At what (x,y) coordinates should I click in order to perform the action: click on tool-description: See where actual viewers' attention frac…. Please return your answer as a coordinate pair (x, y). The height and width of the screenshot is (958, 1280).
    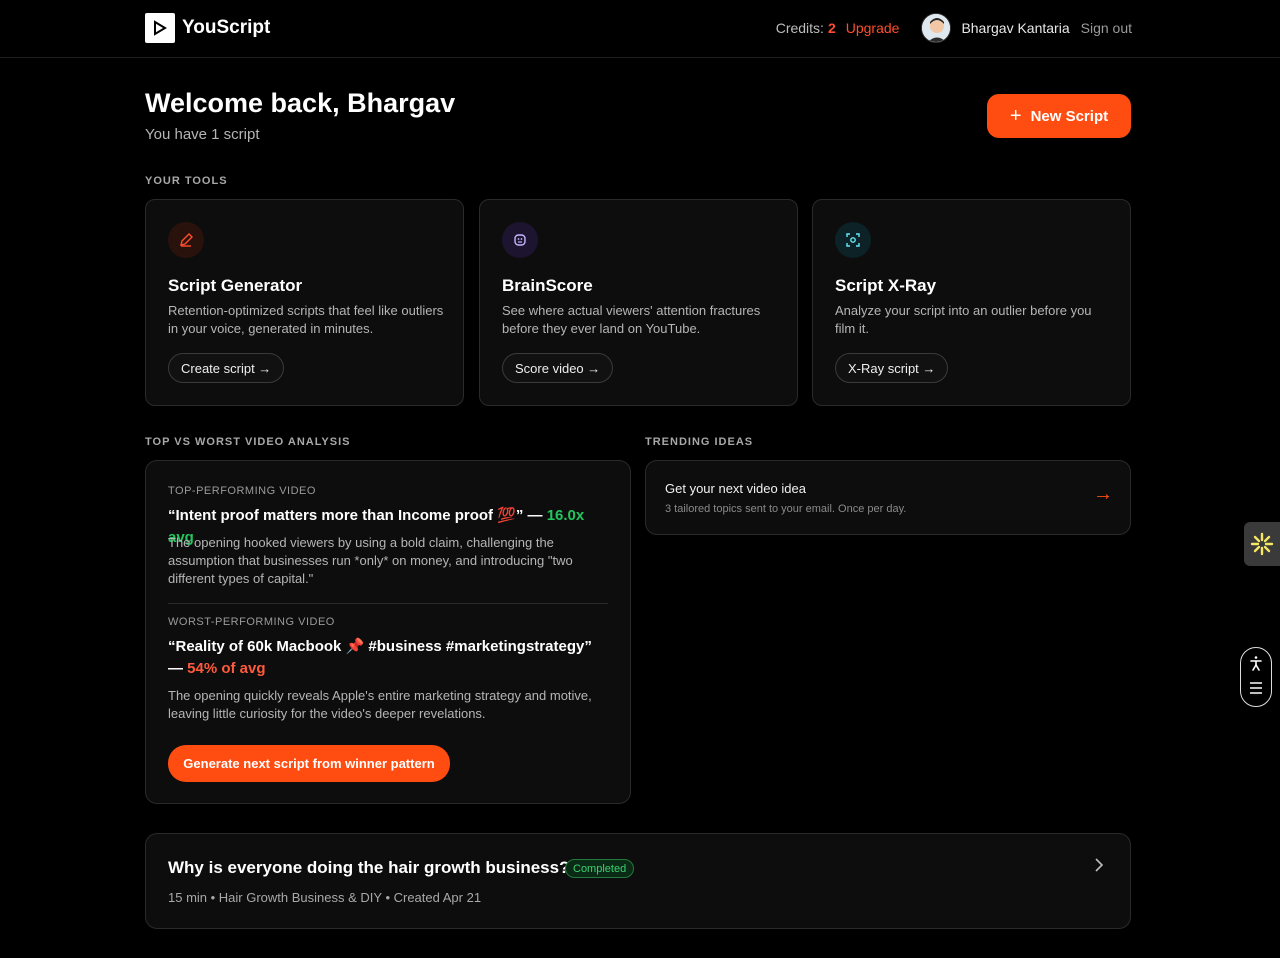
    Looking at the image, I should click on (631, 319).